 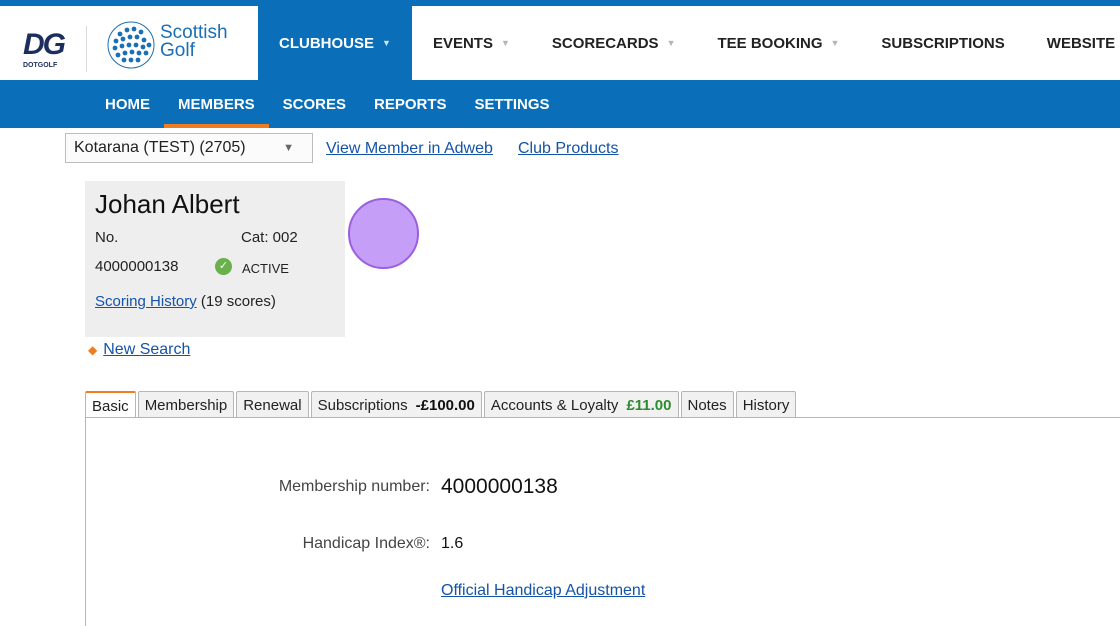 I want to click on new-search-link: New Search, so click(x=146, y=349).